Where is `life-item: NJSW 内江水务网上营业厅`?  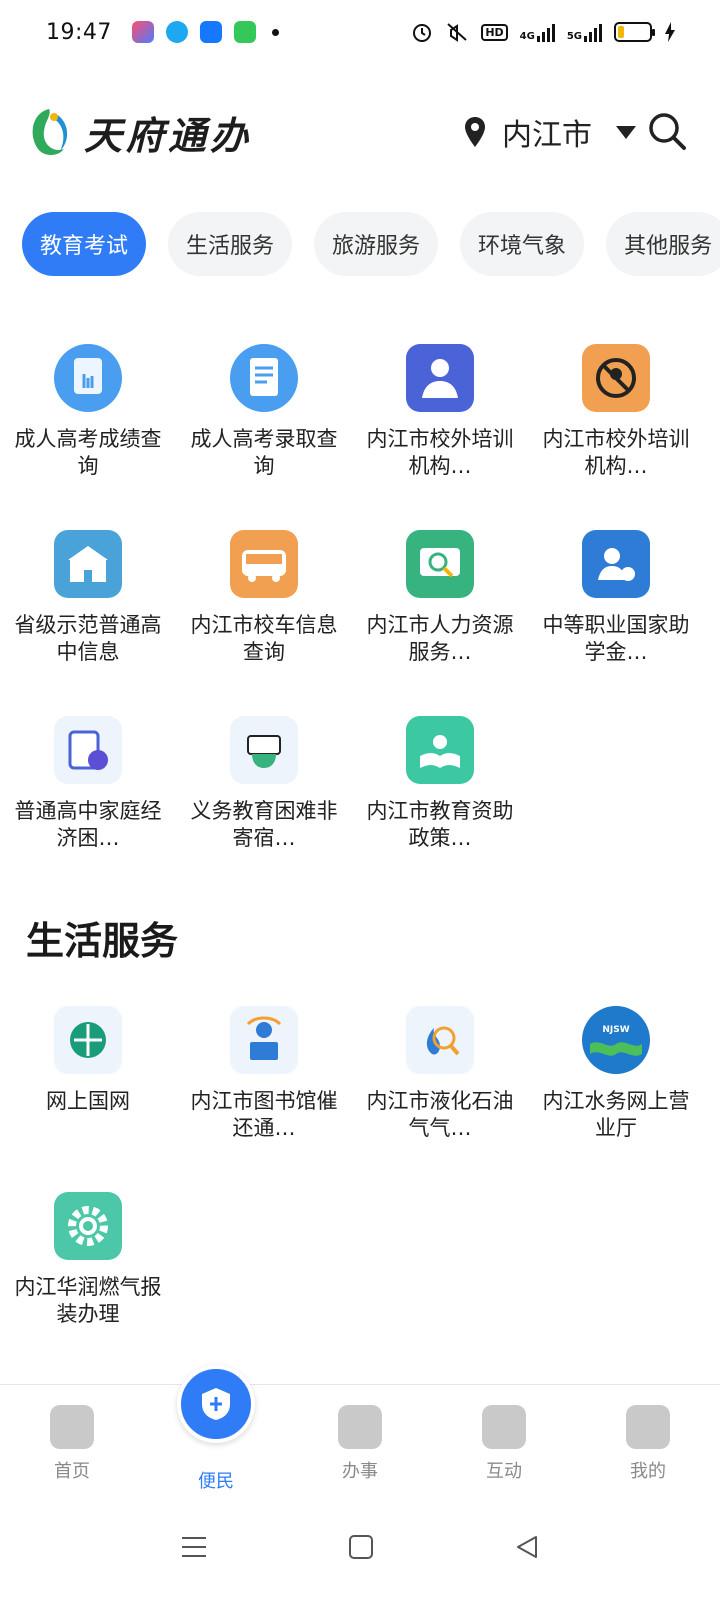 life-item: NJSW 内江水务网上营业厅 is located at coordinates (616, 1073).